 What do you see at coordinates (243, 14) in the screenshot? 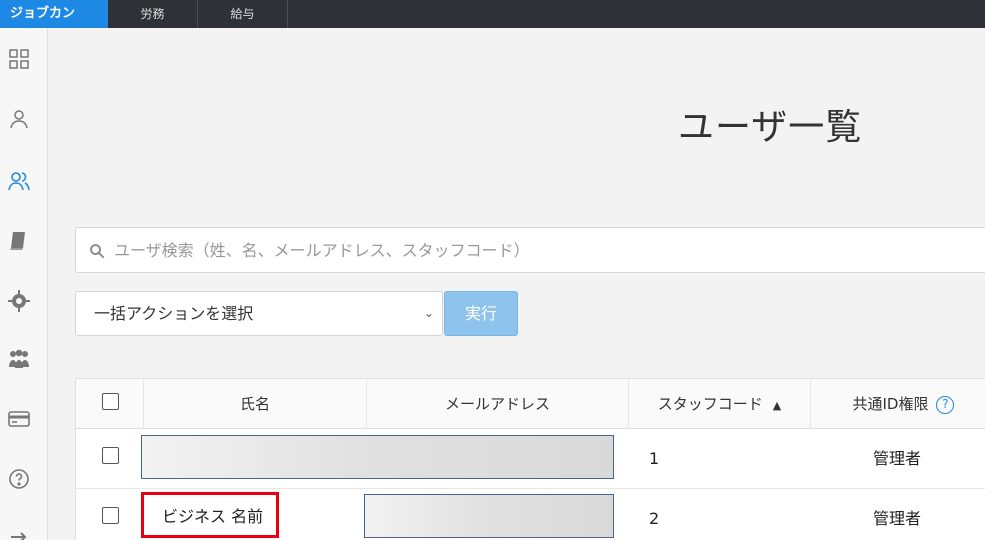
I see `tab-payroll: 給与` at bounding box center [243, 14].